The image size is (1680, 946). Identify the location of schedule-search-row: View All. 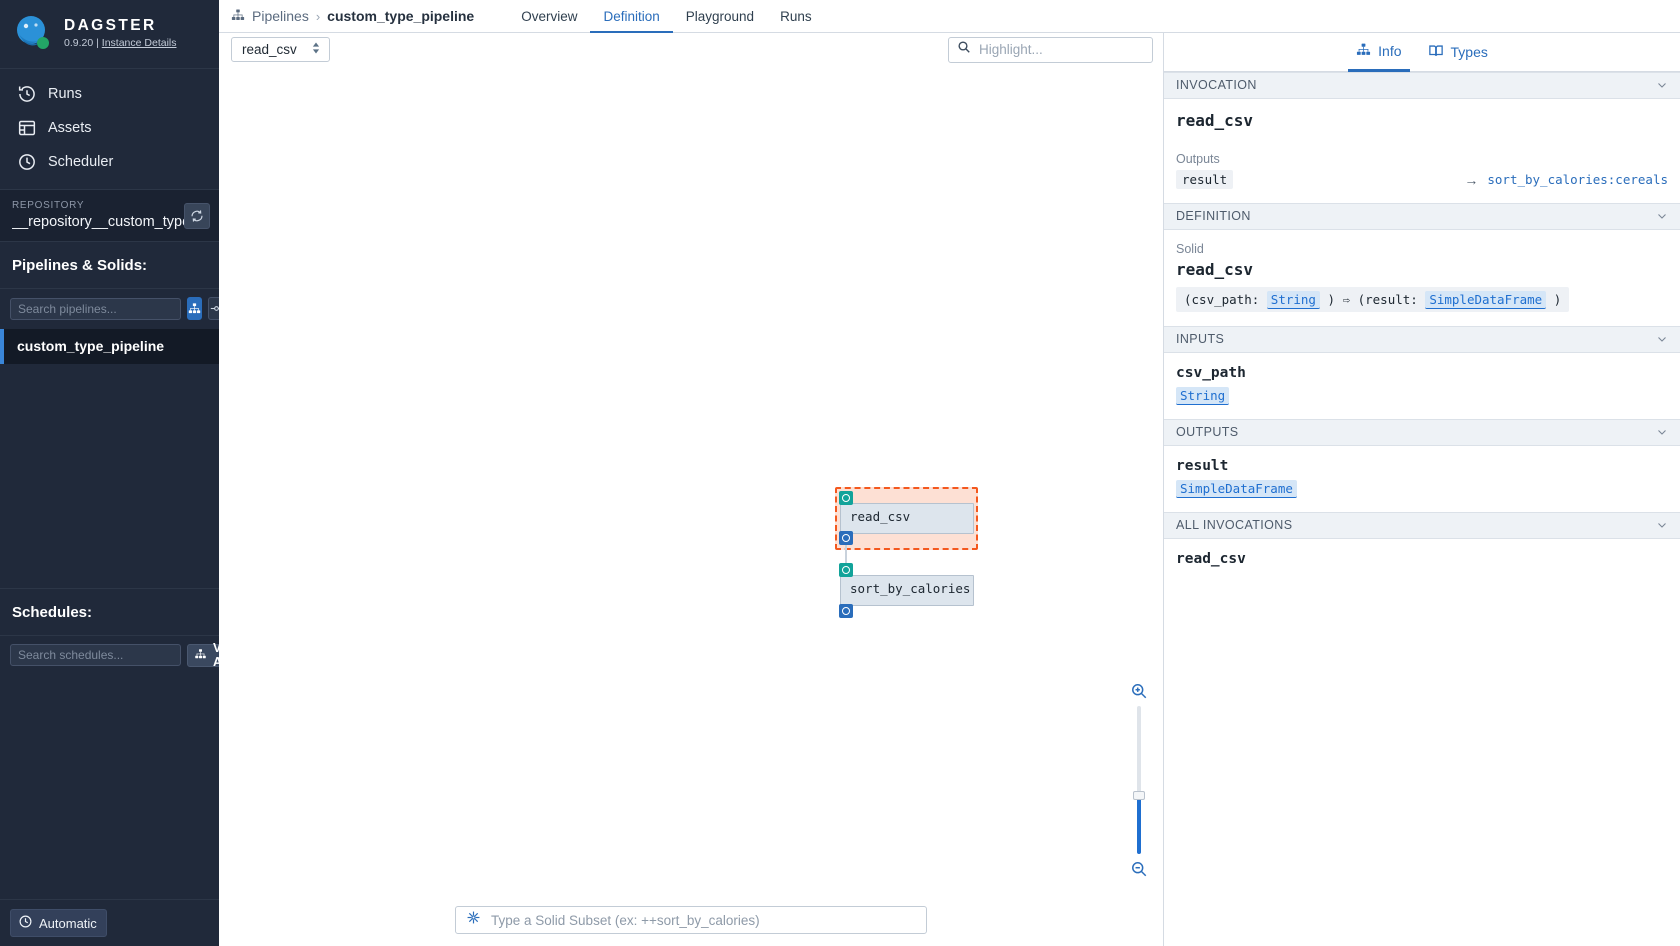
(126, 656).